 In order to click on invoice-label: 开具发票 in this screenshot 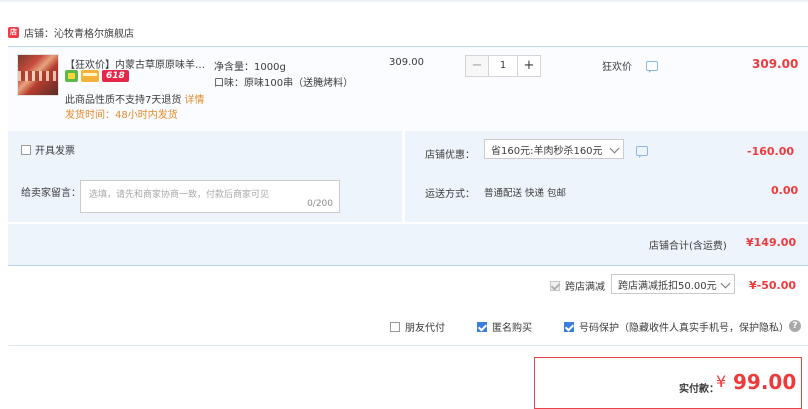, I will do `click(55, 151)`.